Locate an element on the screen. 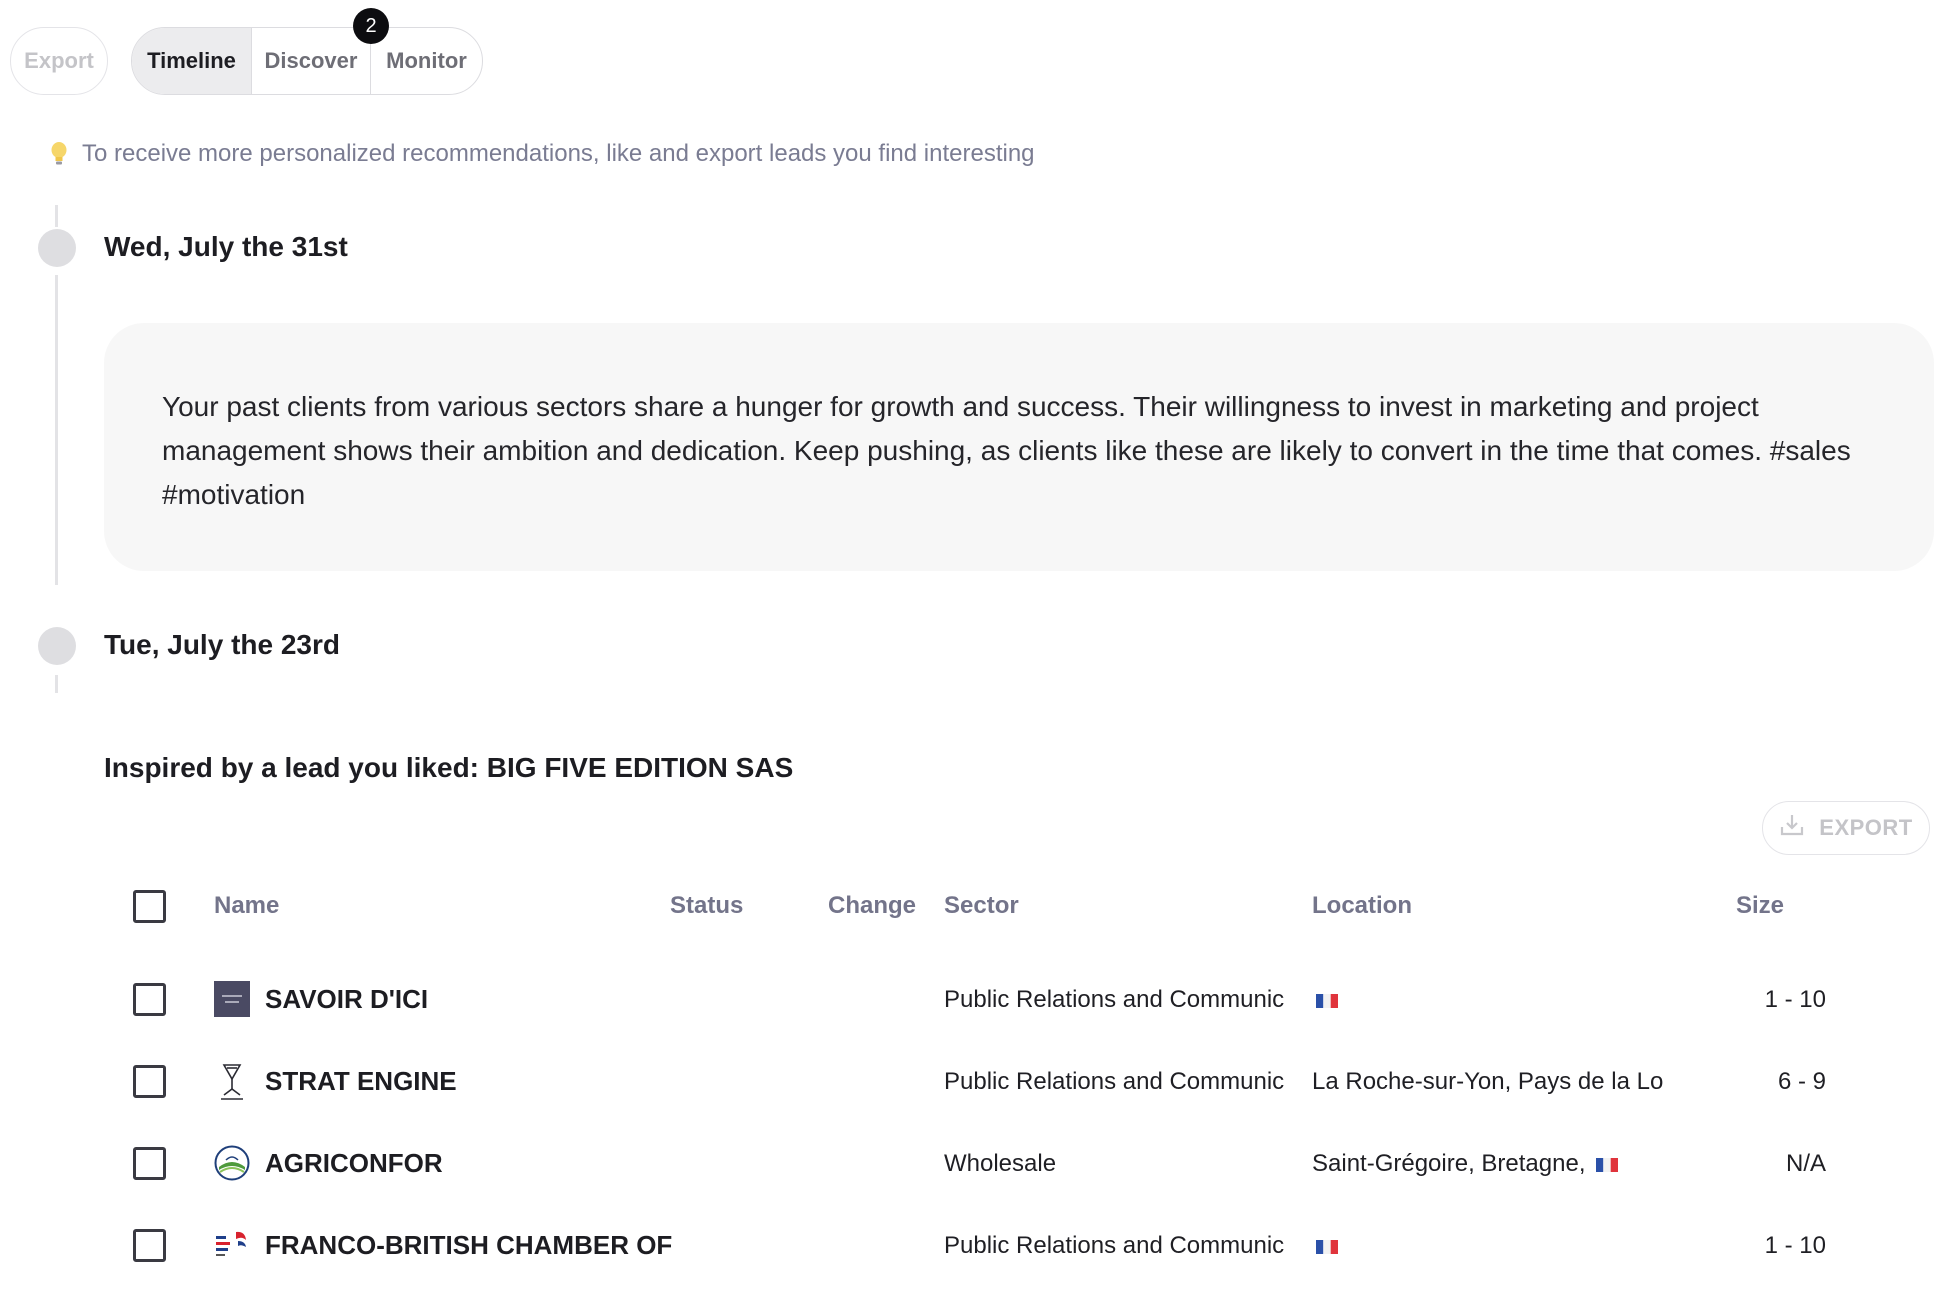 This screenshot has height=1290, width=1952. timeline-rail-bottom is located at coordinates (56, 684).